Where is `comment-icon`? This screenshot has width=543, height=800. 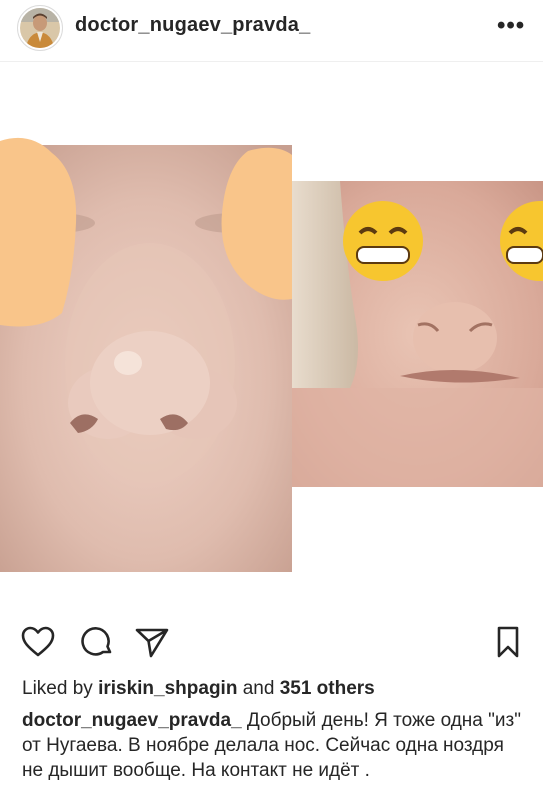 comment-icon is located at coordinates (97, 642).